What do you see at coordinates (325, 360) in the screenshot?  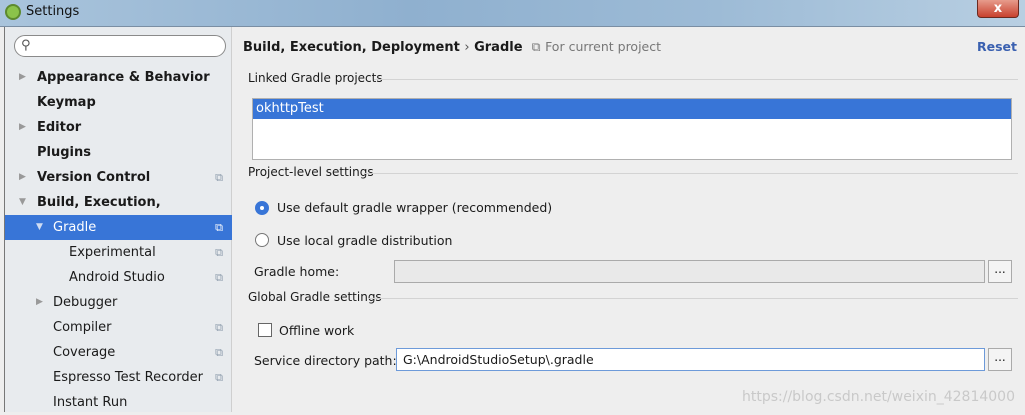 I see `service-directory-label: Service directory path:` at bounding box center [325, 360].